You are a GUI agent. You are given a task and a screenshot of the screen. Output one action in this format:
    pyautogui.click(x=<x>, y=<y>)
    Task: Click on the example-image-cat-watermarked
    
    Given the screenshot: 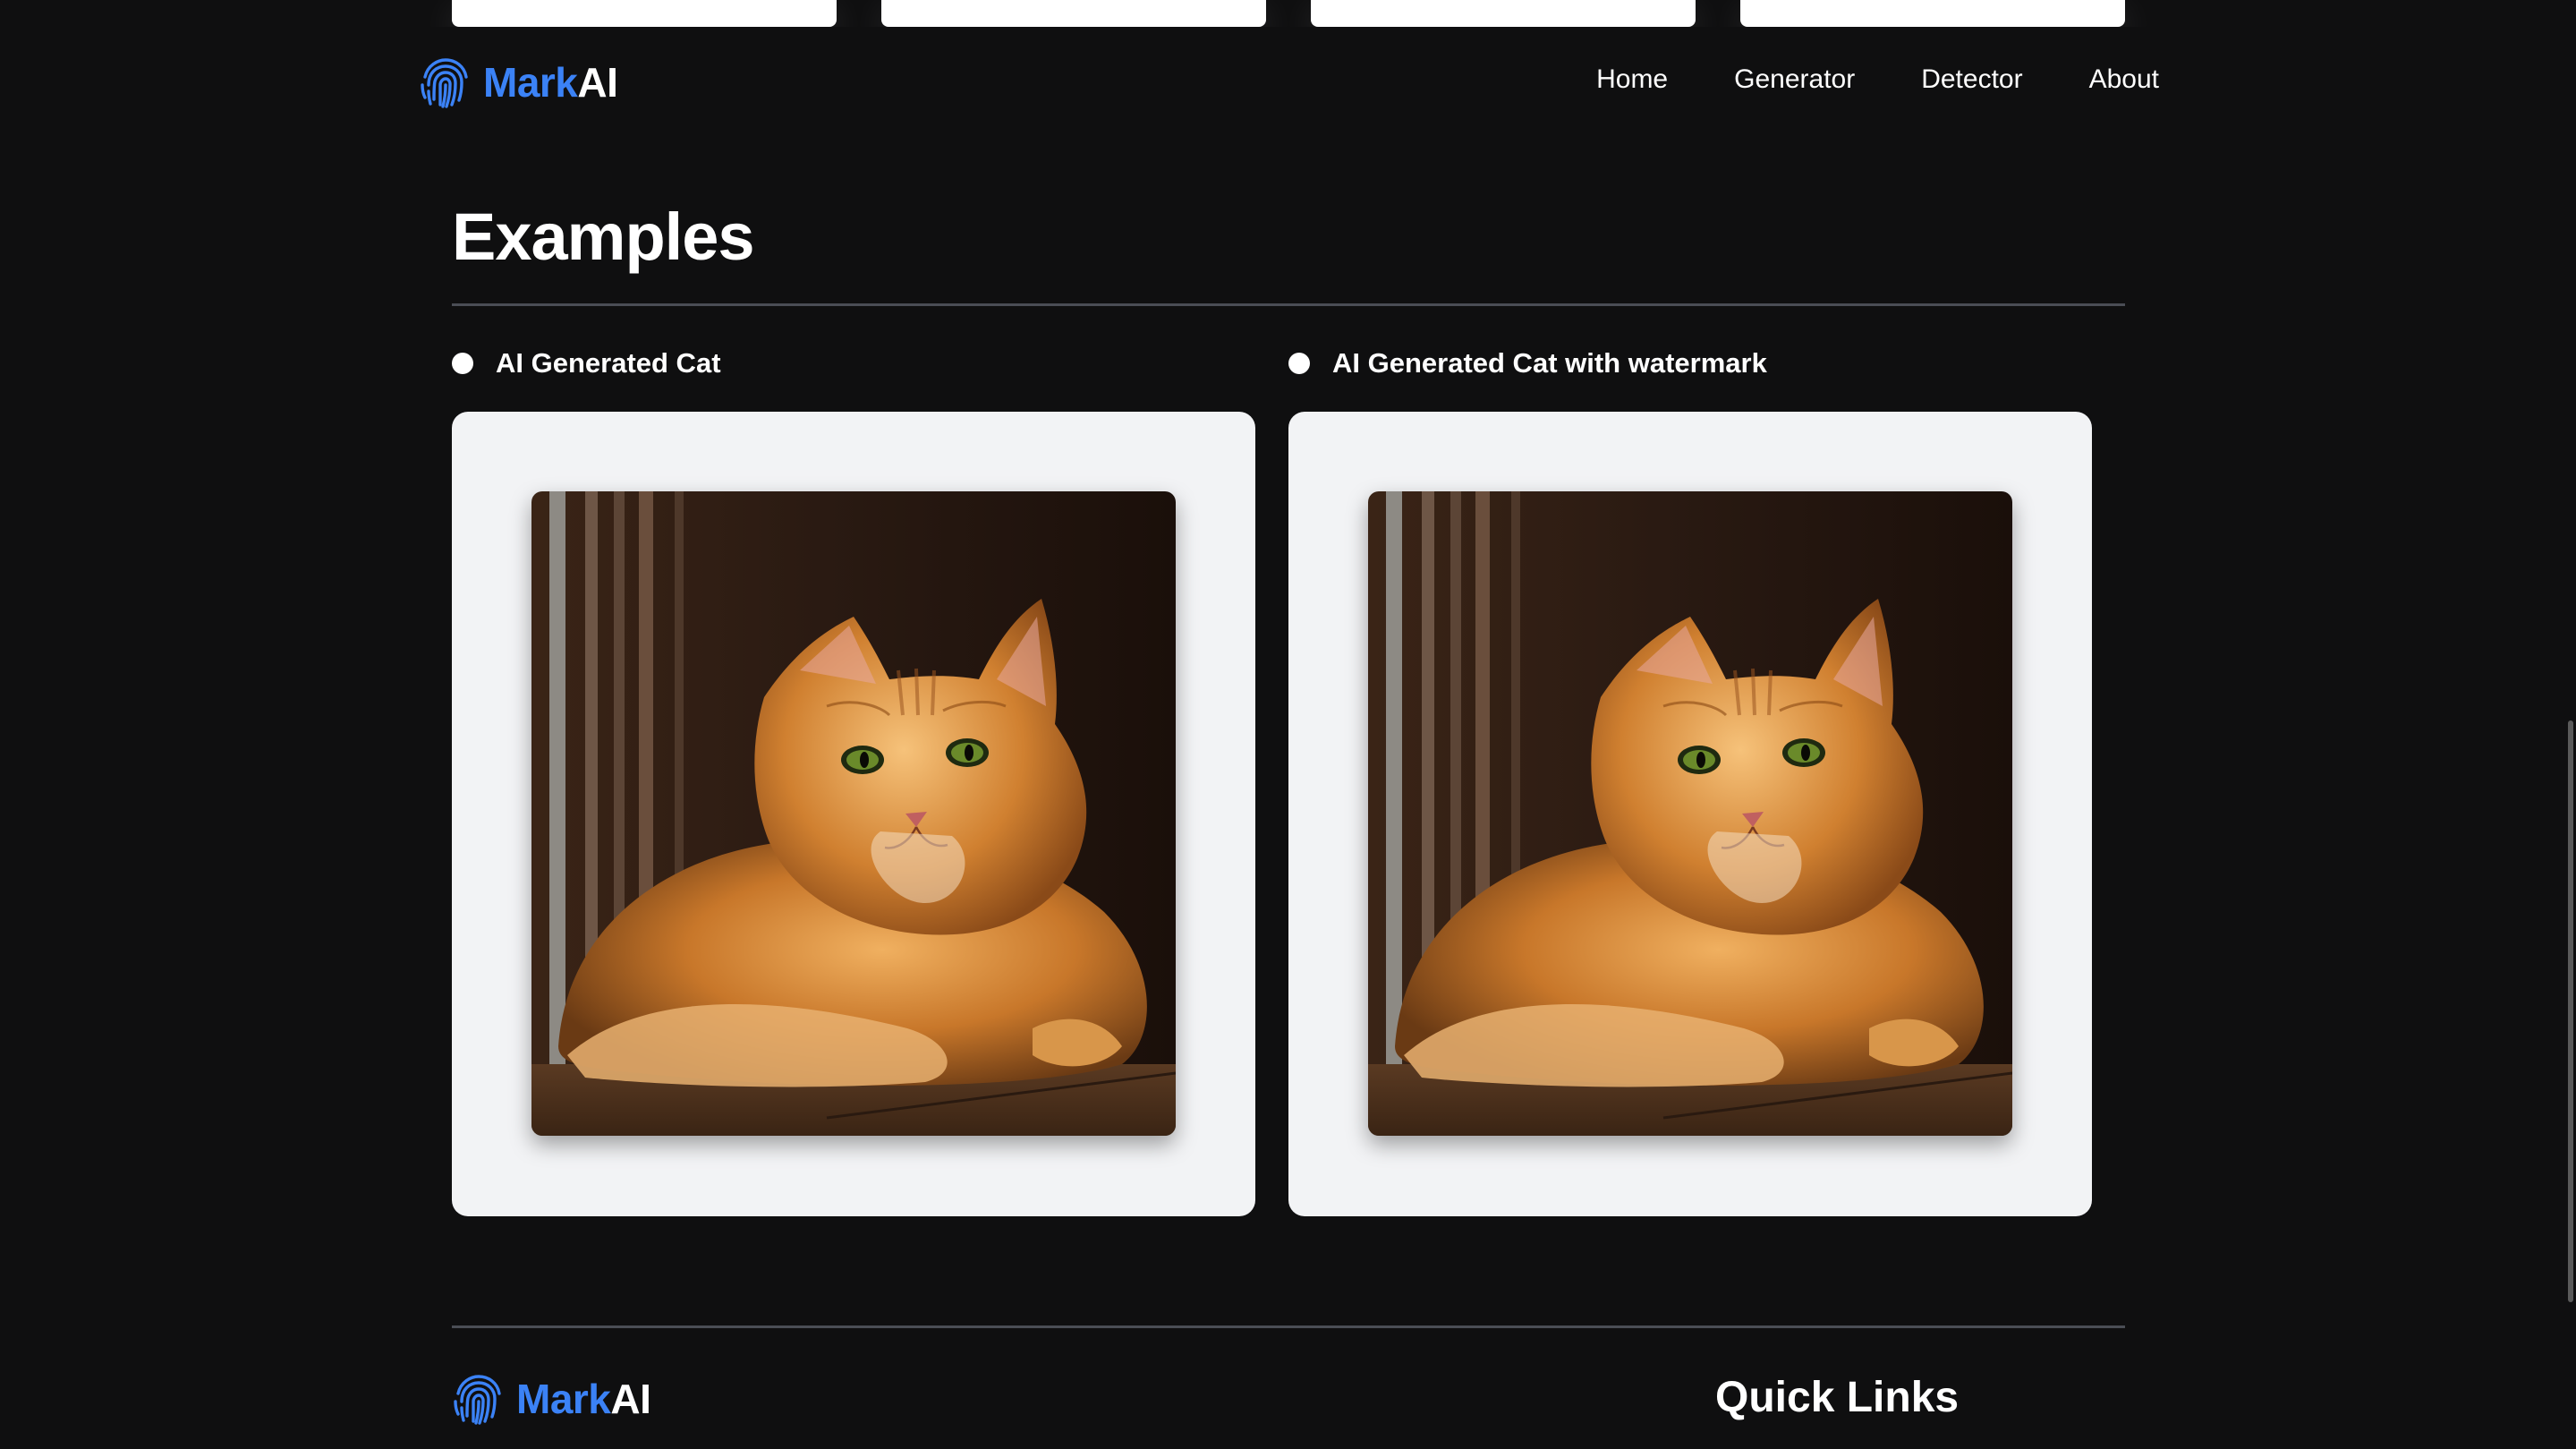 What is the action you would take?
    pyautogui.click(x=1690, y=813)
    